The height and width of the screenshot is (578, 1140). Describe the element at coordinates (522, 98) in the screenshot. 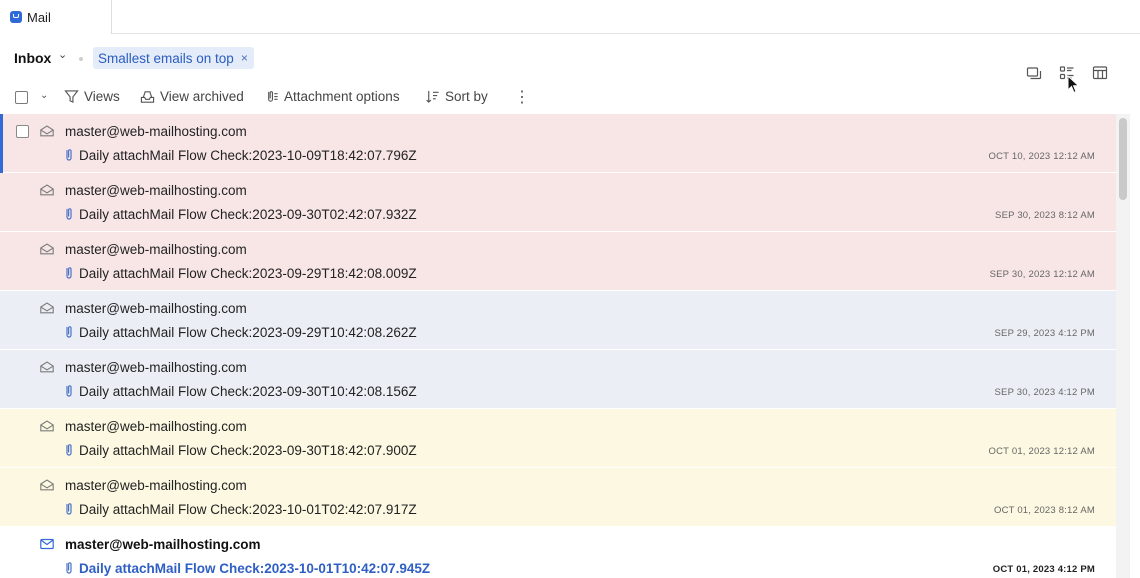

I see `more-options-icon: ⋮` at that location.